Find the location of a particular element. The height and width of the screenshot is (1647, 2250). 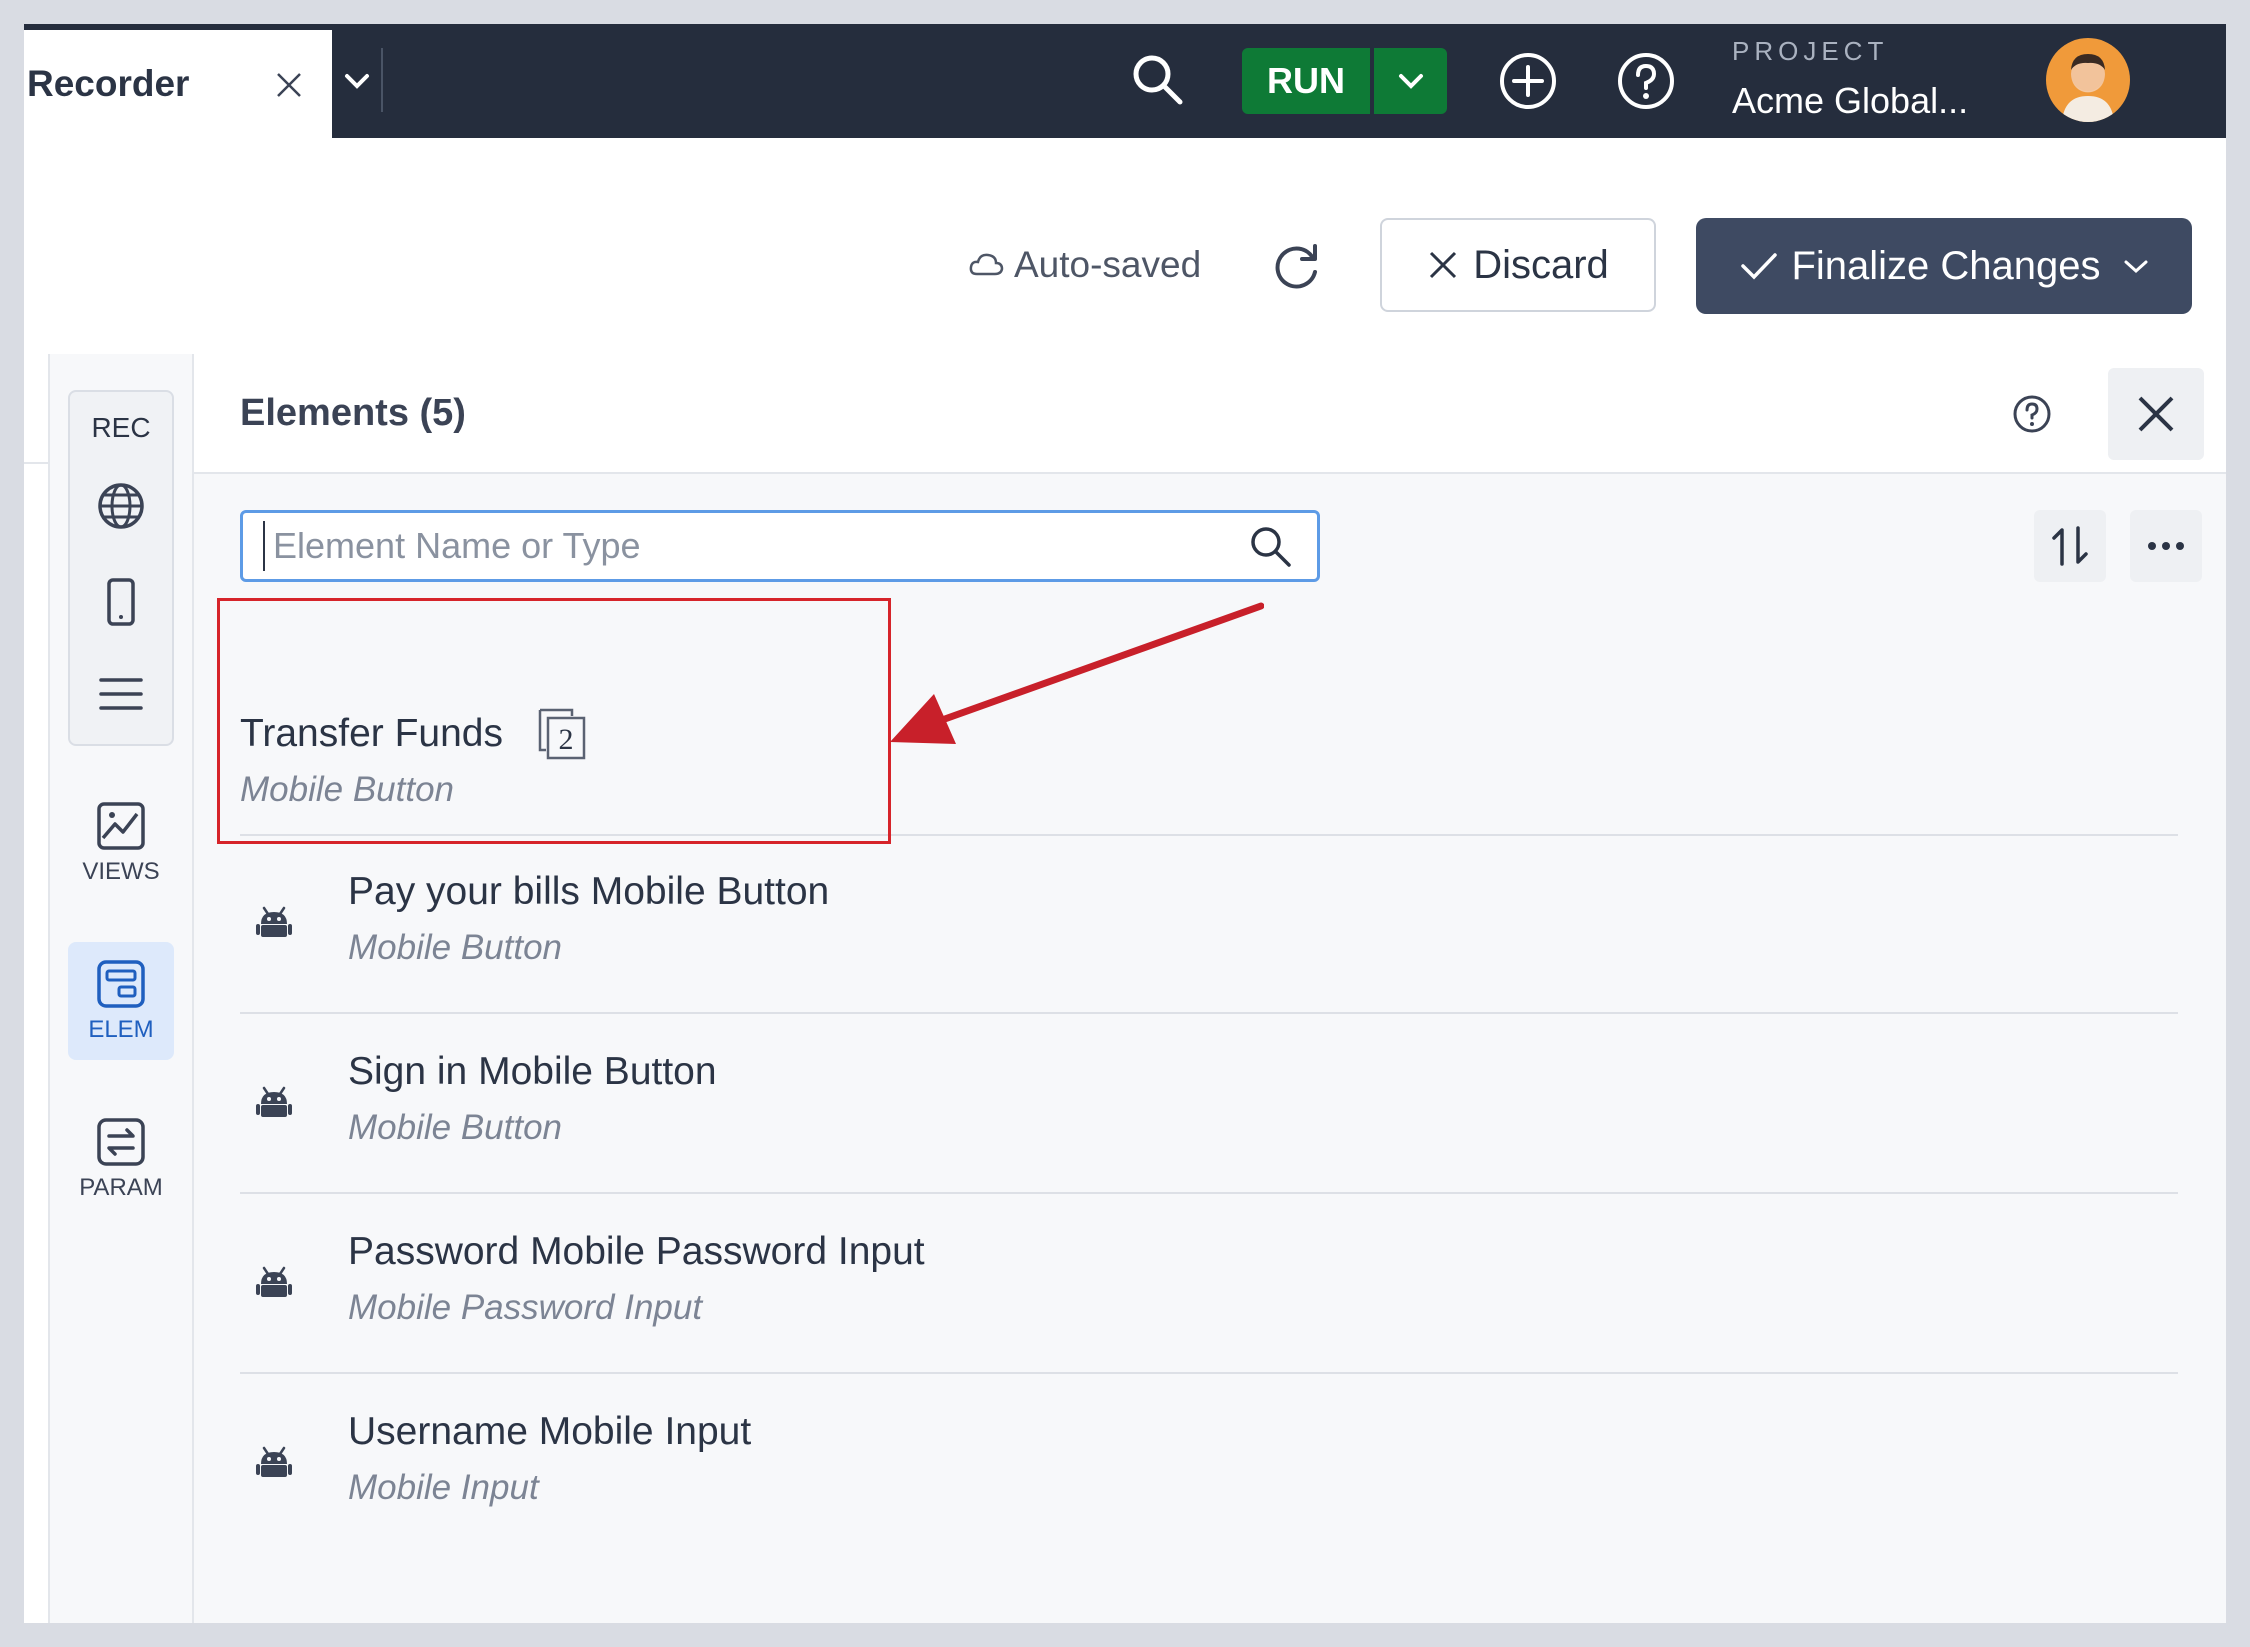

tab-recorder: Recorder is located at coordinates (178, 84).